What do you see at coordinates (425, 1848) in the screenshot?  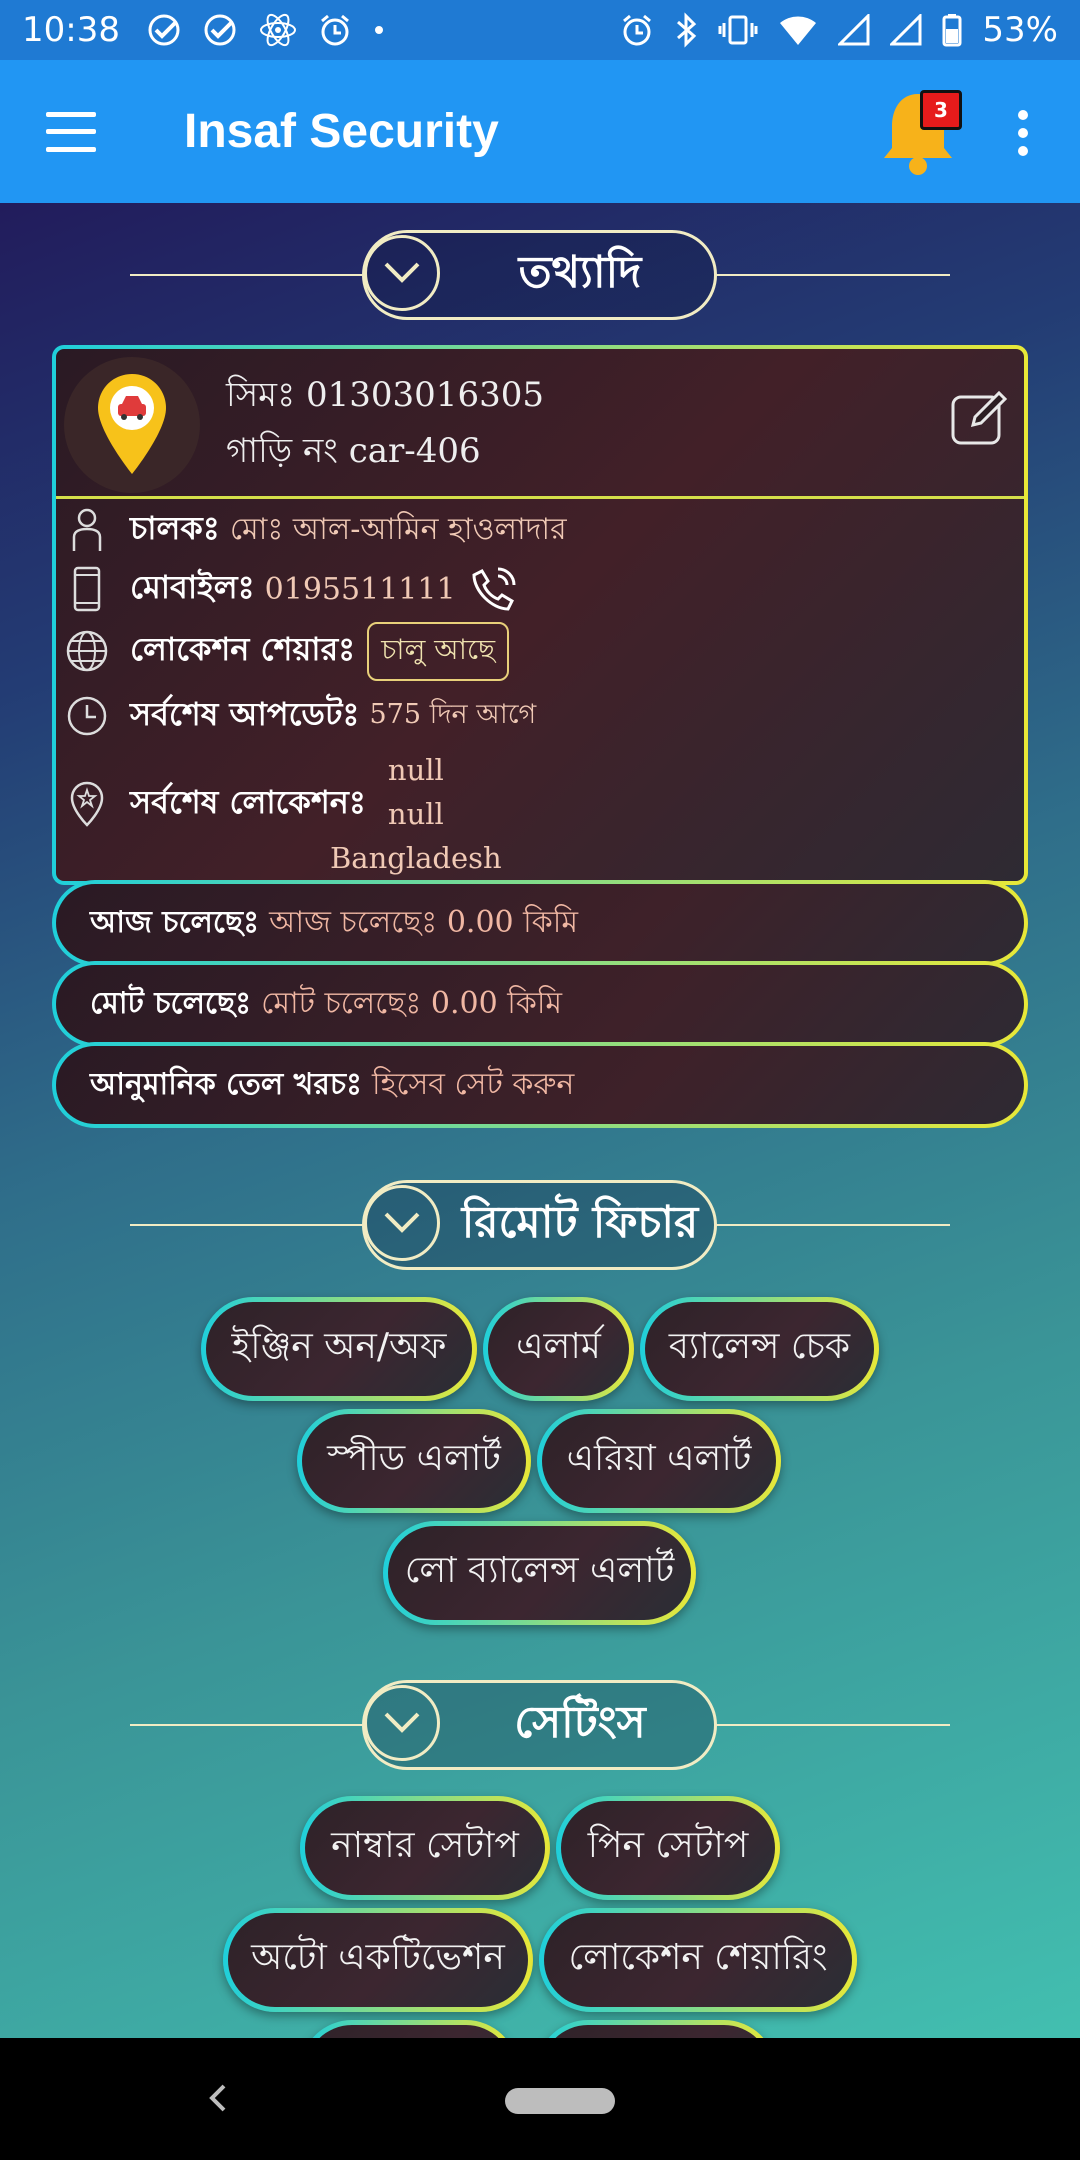 I see `number-setup-button: নাম্বার সেটাপ` at bounding box center [425, 1848].